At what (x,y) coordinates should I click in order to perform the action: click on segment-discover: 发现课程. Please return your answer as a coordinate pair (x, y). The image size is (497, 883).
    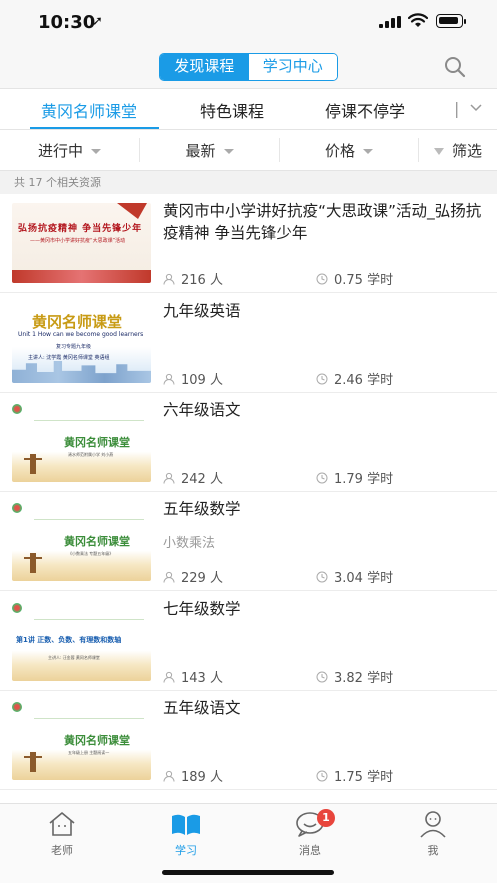
    Looking at the image, I should click on (204, 67).